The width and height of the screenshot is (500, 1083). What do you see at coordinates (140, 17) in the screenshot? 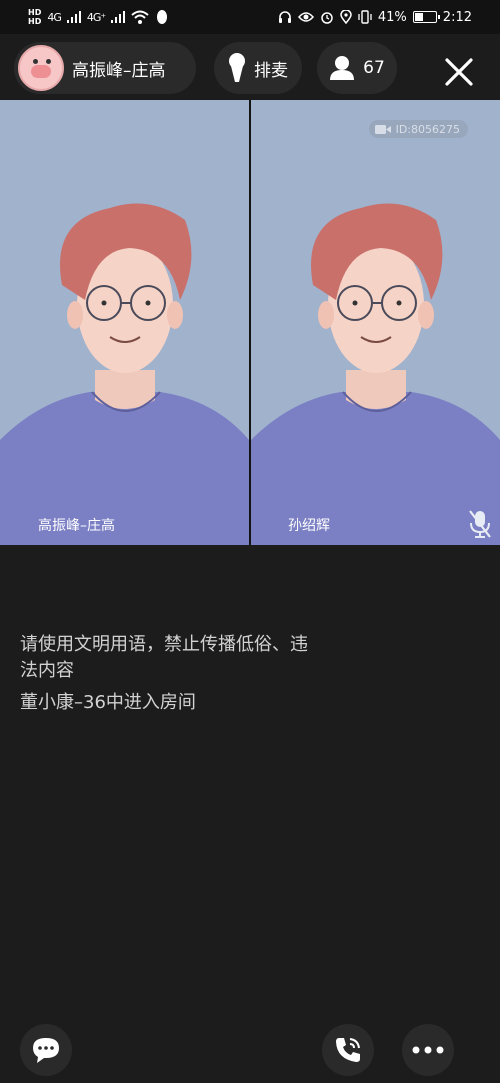
I see `wifi-icon` at bounding box center [140, 17].